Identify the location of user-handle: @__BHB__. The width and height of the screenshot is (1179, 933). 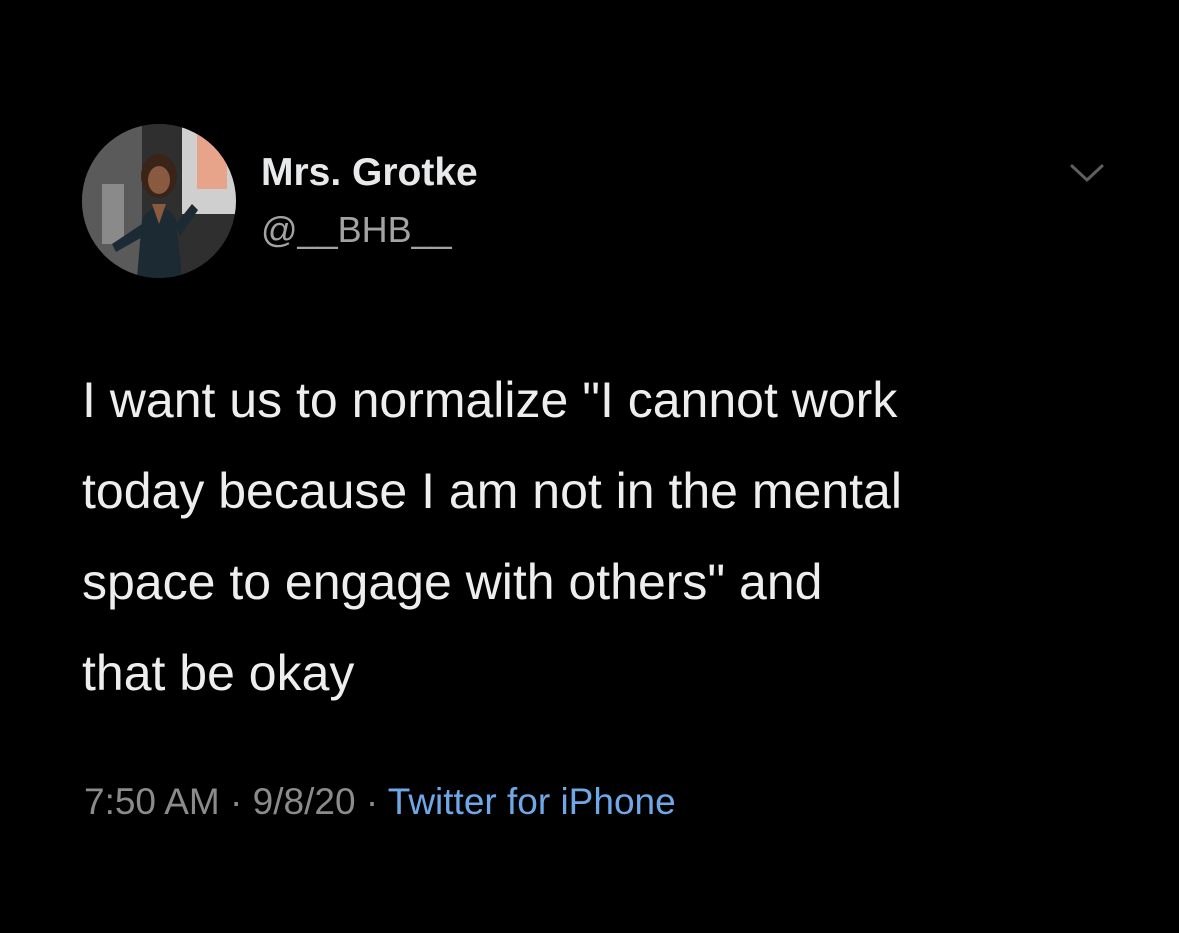
(356, 230).